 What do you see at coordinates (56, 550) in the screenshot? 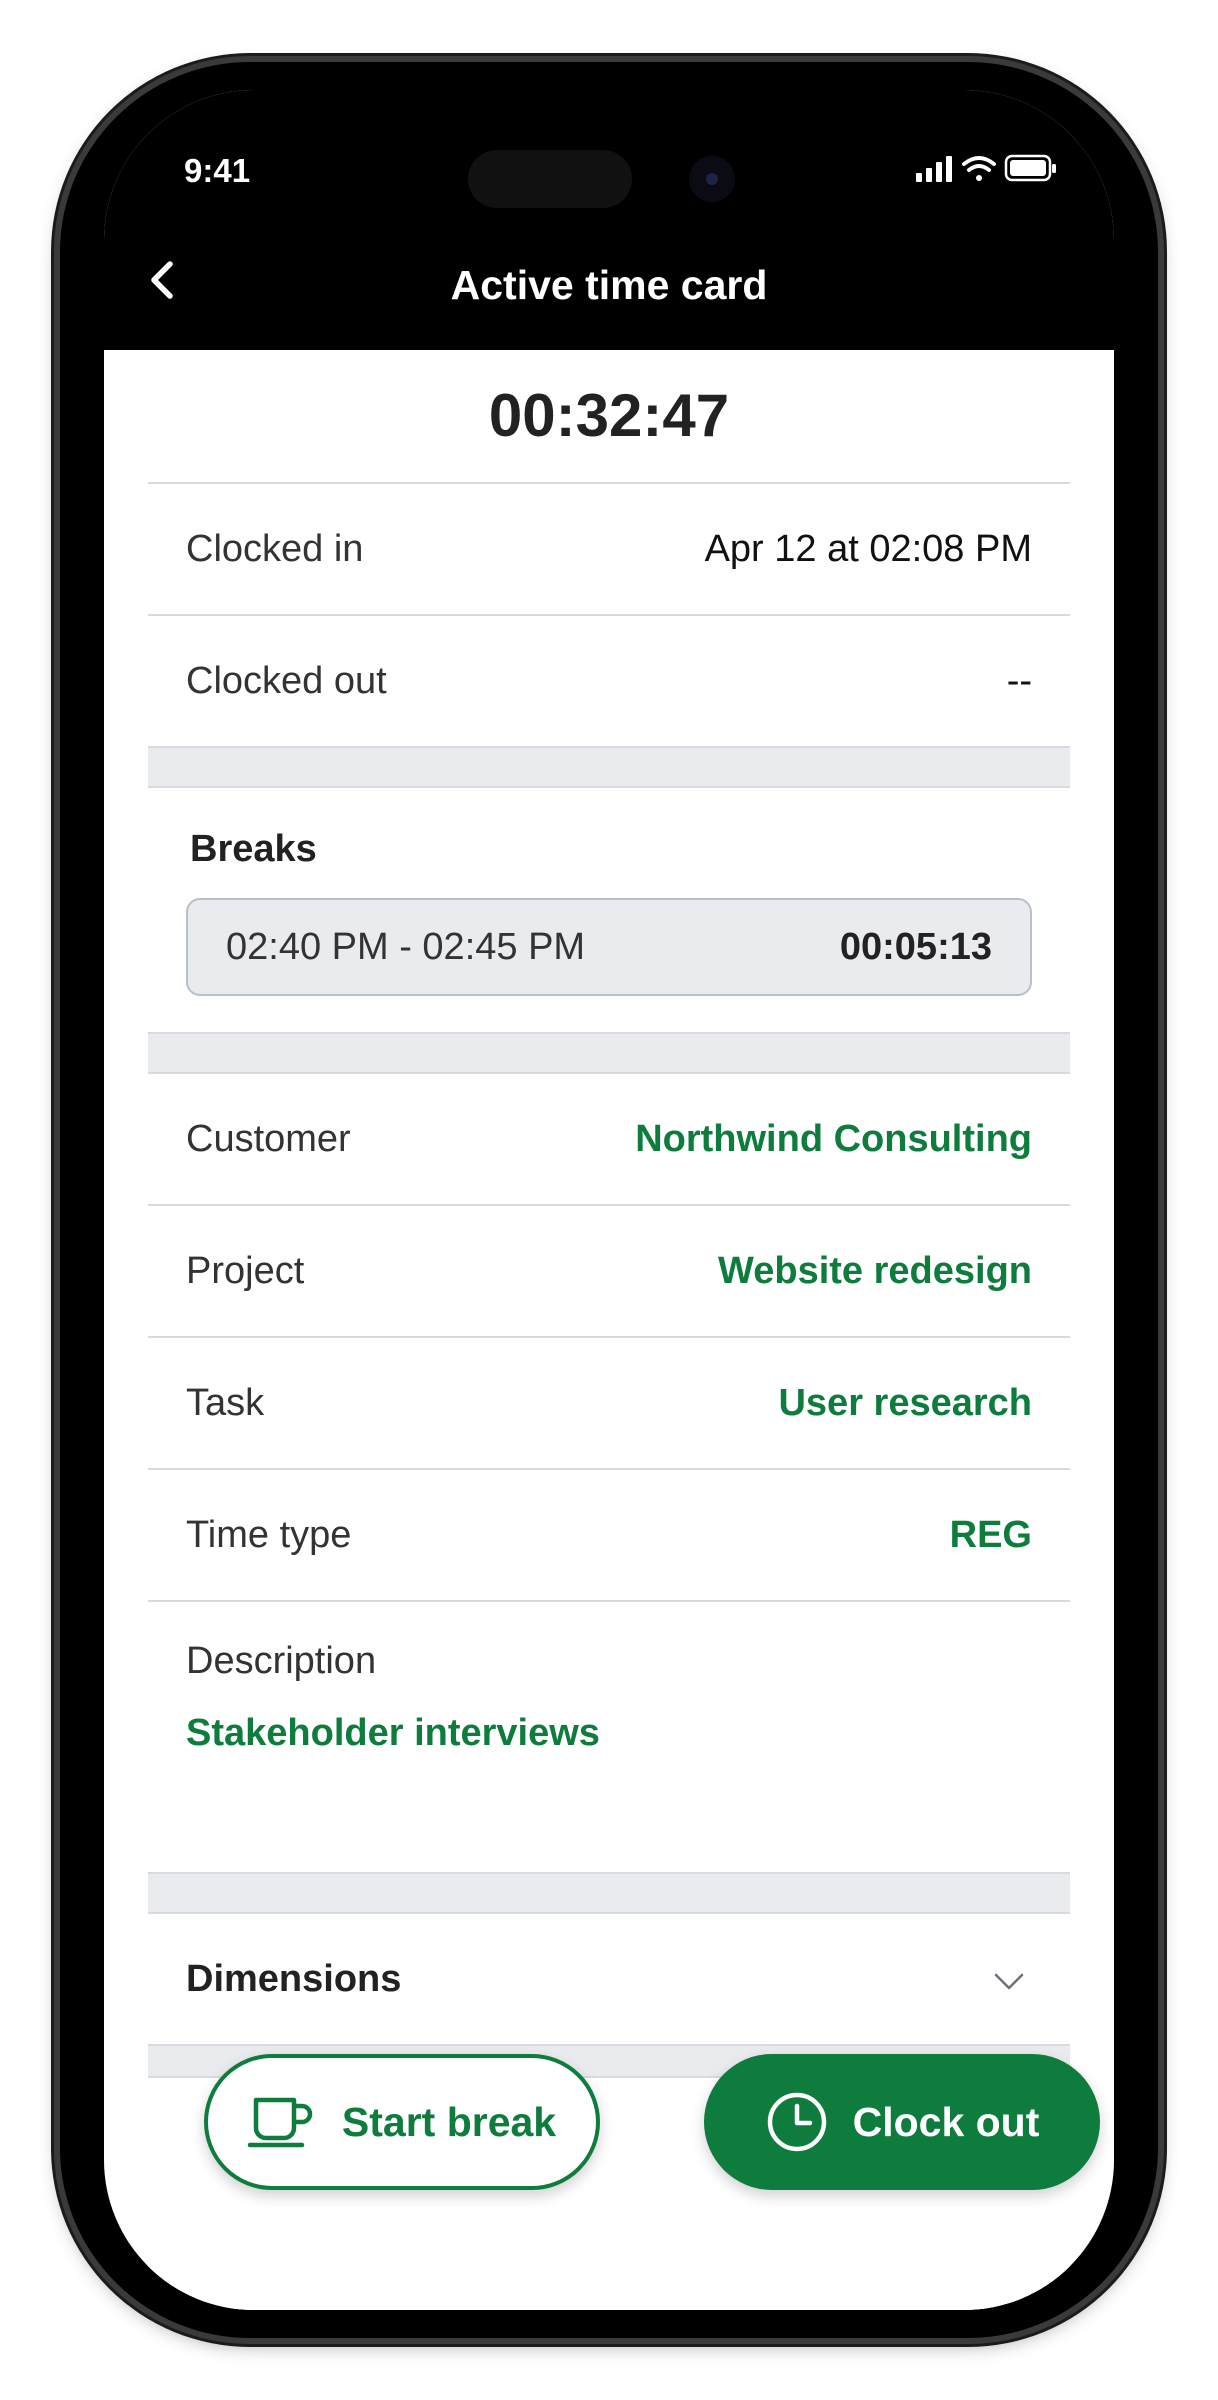
I see `action-button` at bounding box center [56, 550].